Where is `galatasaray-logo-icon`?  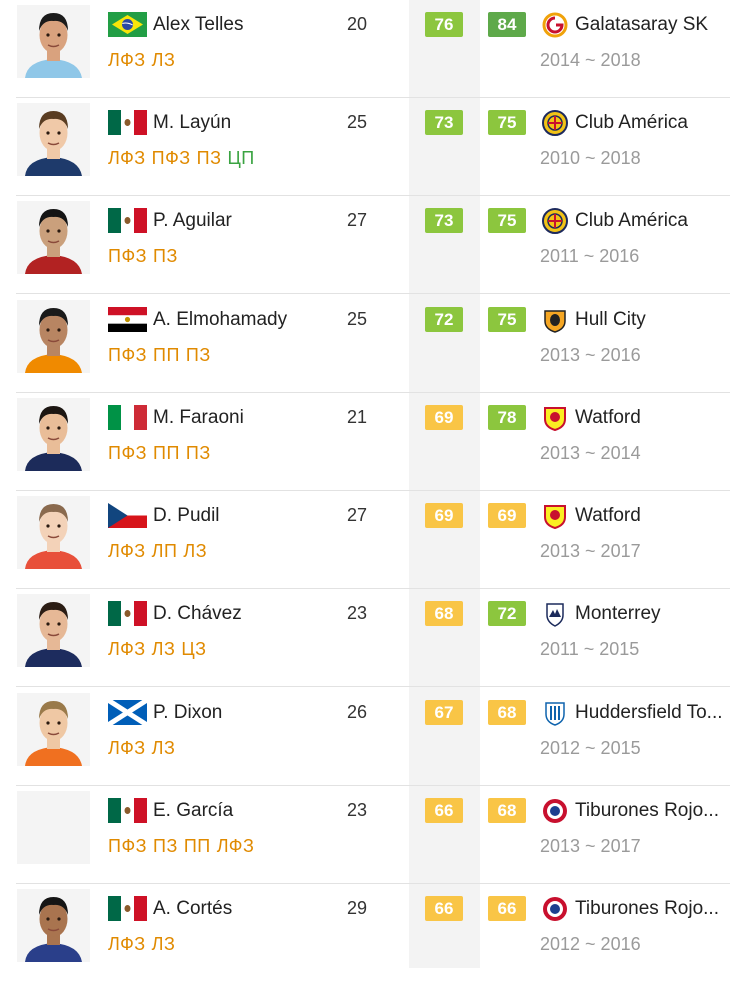 galatasaray-logo-icon is located at coordinates (555, 25).